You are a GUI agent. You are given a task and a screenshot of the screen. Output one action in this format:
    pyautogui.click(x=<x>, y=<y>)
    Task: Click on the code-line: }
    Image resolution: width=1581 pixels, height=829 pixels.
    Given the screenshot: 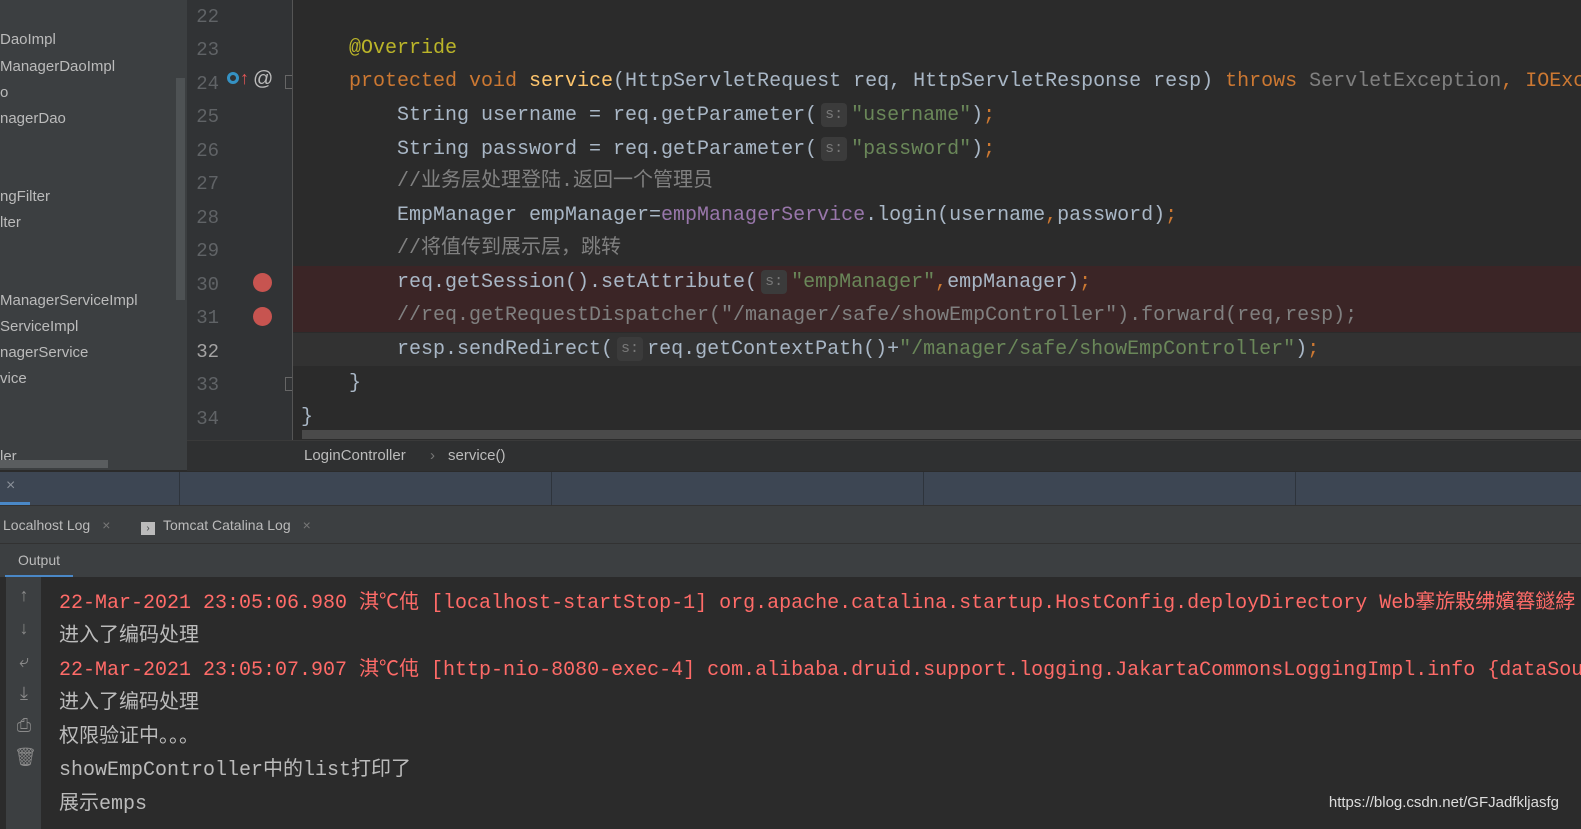 What is the action you would take?
    pyautogui.click(x=937, y=383)
    